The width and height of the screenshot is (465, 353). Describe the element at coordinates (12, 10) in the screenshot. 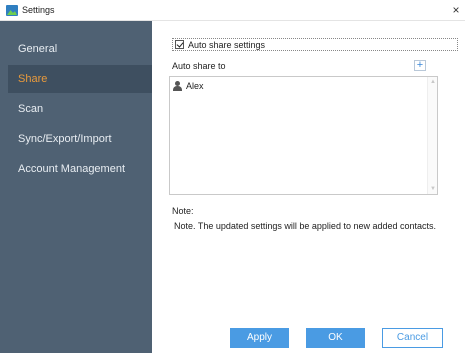

I see `app-icon` at that location.